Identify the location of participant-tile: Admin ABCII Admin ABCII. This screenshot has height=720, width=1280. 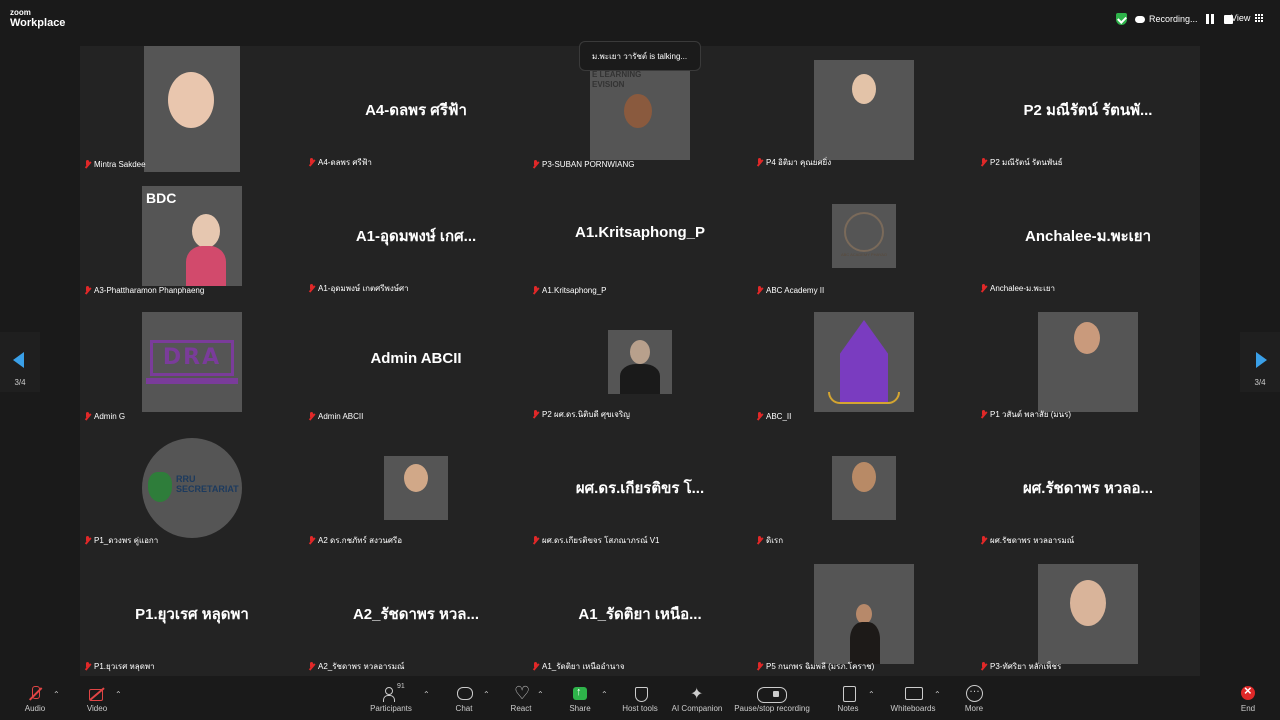
(416, 361).